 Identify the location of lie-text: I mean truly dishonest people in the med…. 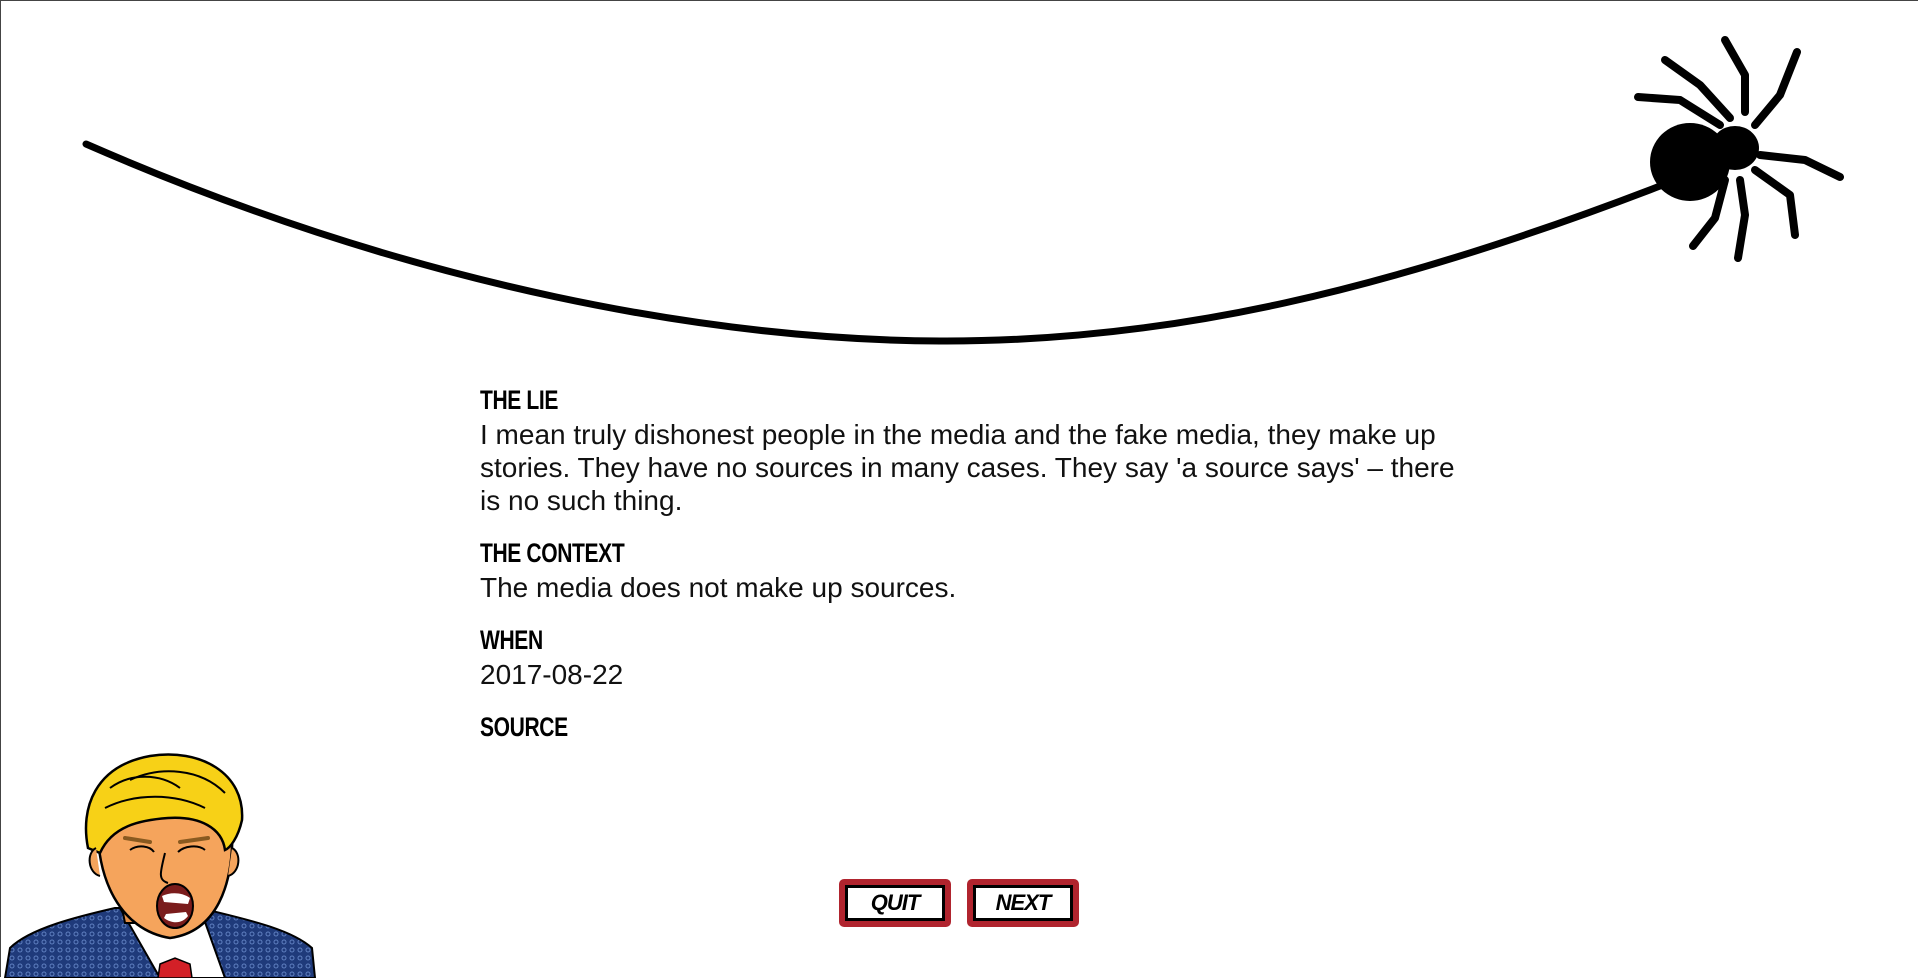
(967, 467).